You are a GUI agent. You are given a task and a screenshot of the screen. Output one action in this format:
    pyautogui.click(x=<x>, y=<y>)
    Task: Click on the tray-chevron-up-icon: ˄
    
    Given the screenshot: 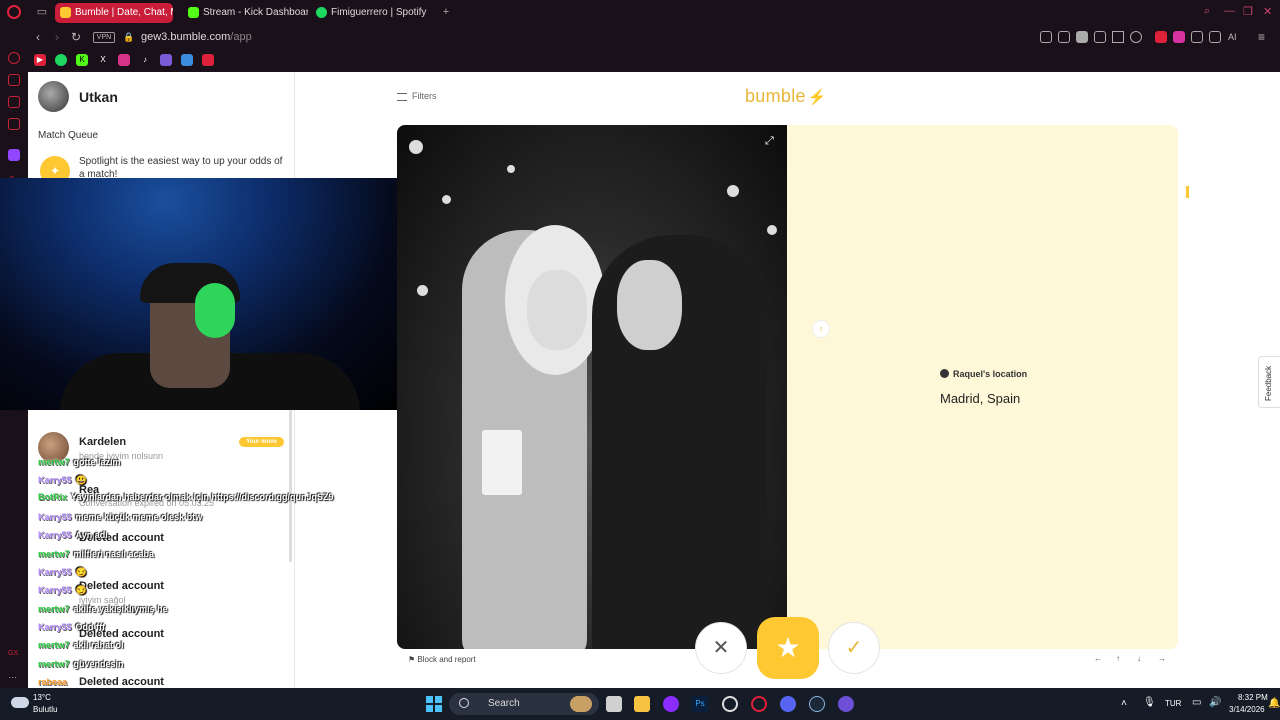 What is the action you would take?
    pyautogui.click(x=1124, y=703)
    